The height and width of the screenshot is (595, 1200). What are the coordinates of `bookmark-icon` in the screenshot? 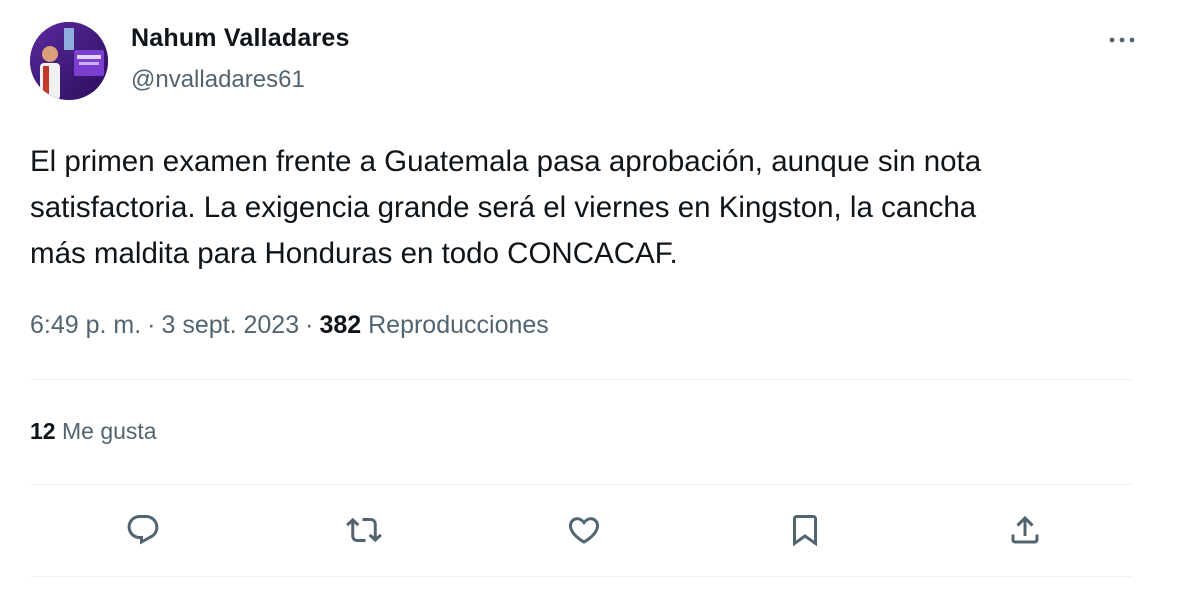 It's located at (805, 531).